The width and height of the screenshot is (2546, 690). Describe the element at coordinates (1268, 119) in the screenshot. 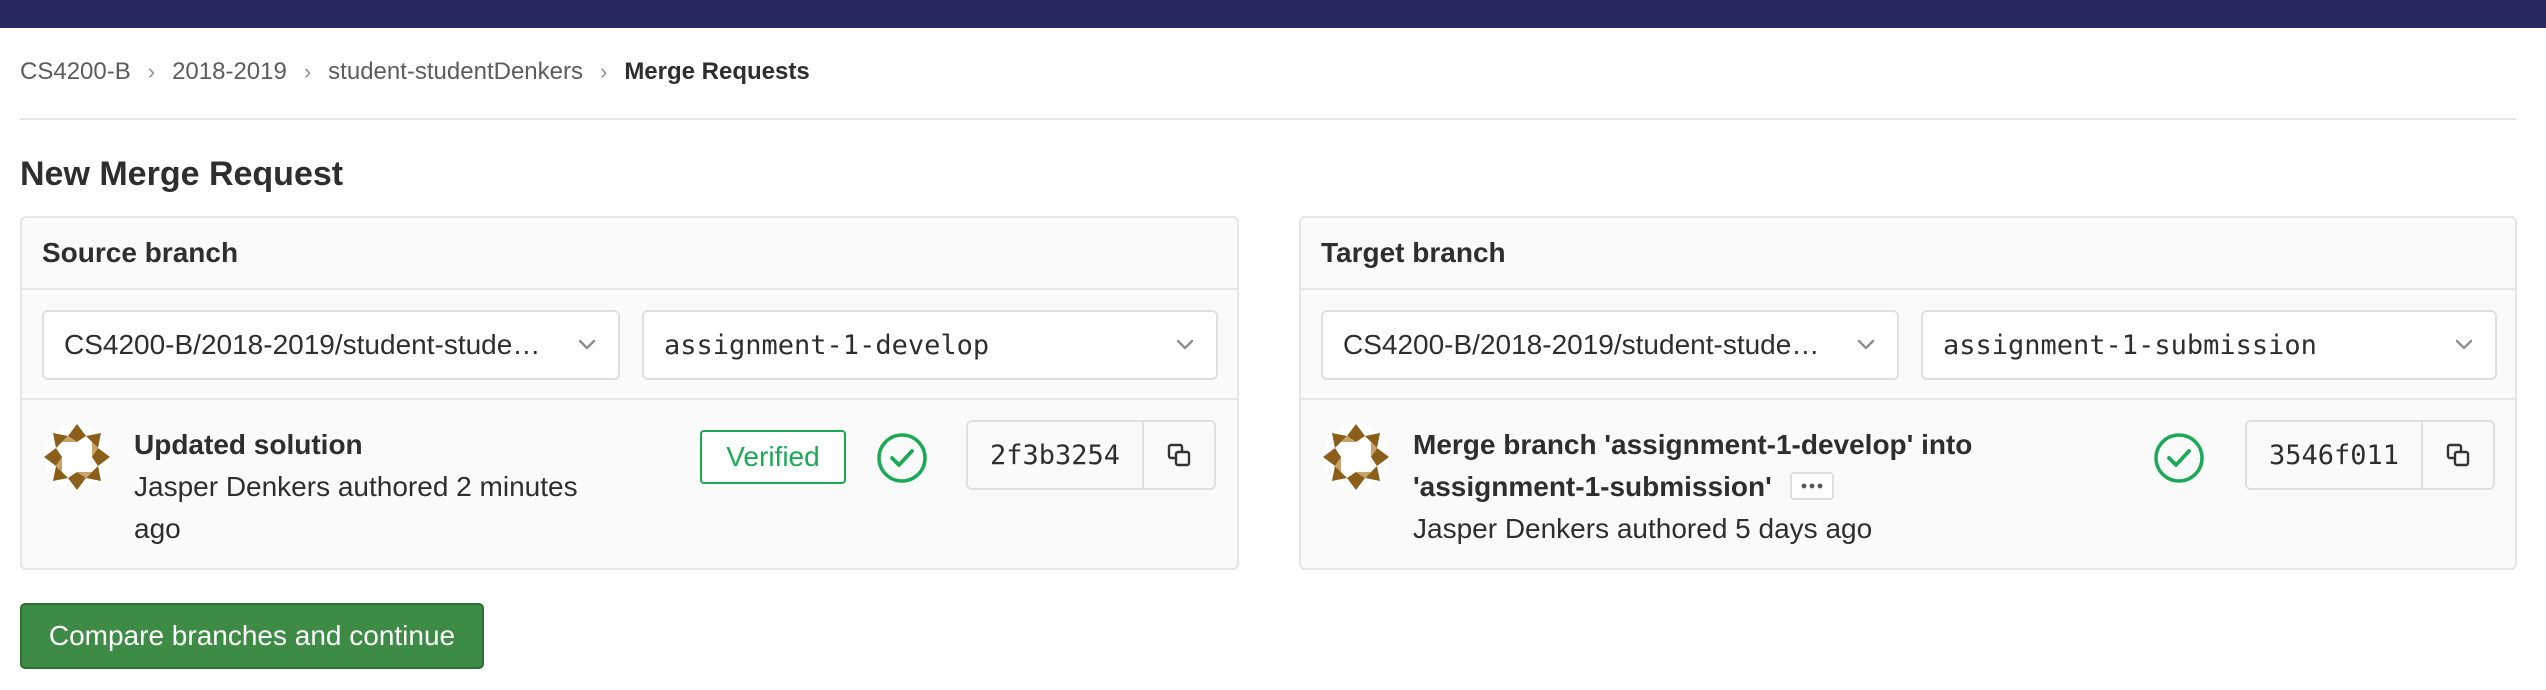

I see `header-divider` at that location.